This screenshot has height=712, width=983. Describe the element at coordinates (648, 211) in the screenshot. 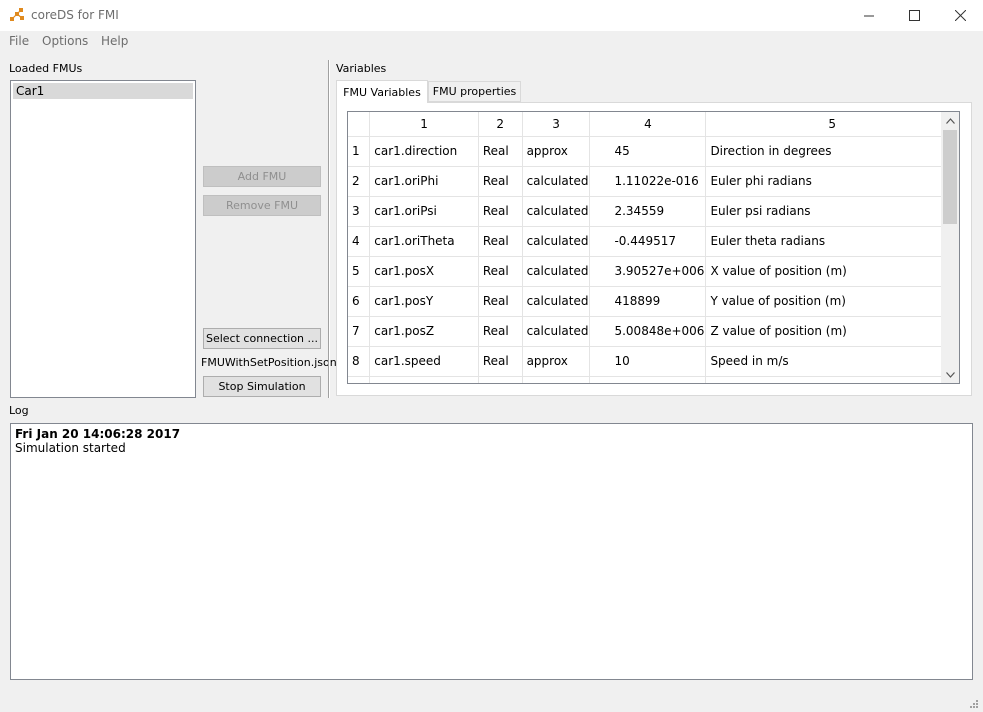

I see `cell-value: 2.34559` at that location.